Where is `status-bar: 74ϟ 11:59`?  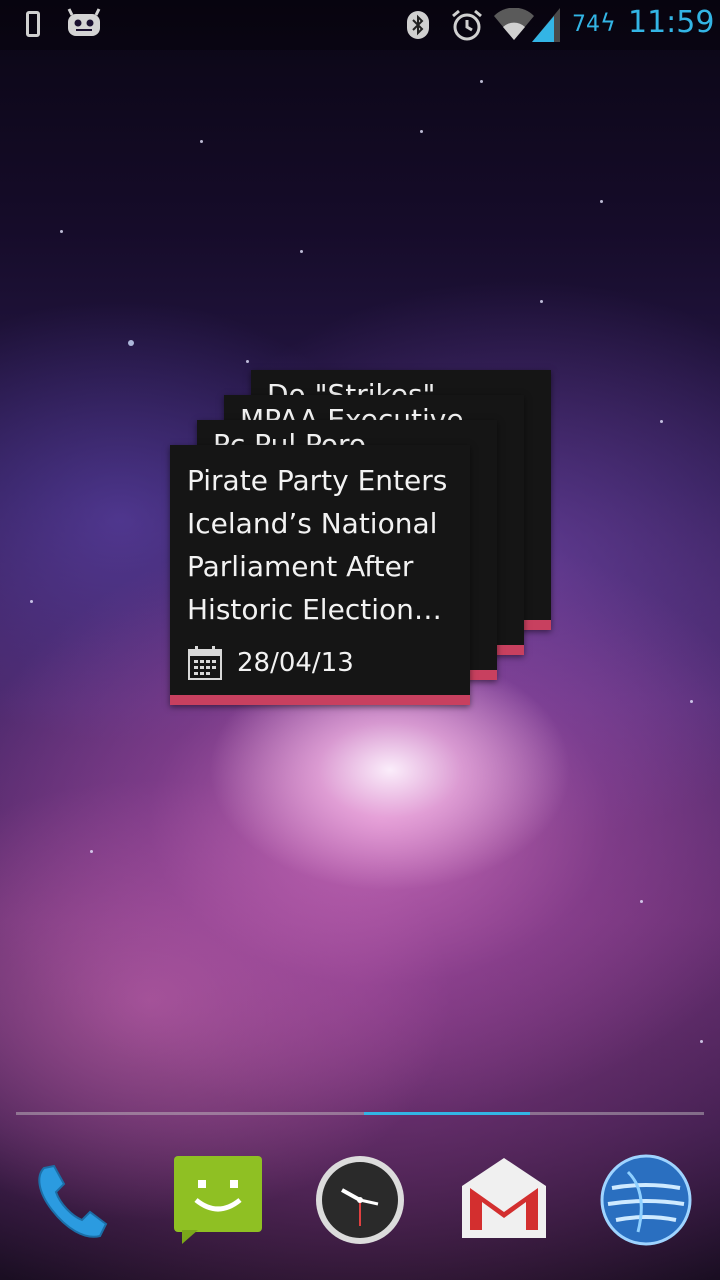
status-bar: 74ϟ 11:59 is located at coordinates (360, 25).